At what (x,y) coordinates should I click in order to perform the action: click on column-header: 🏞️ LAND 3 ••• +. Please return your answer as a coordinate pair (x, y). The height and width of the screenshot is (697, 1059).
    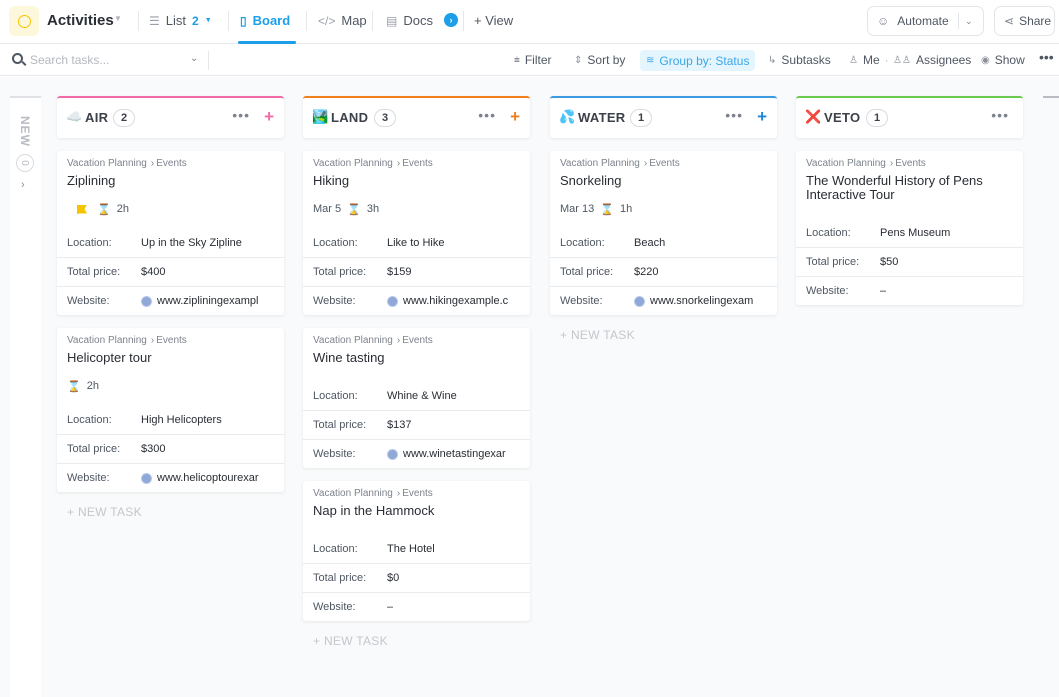
    Looking at the image, I should click on (416, 117).